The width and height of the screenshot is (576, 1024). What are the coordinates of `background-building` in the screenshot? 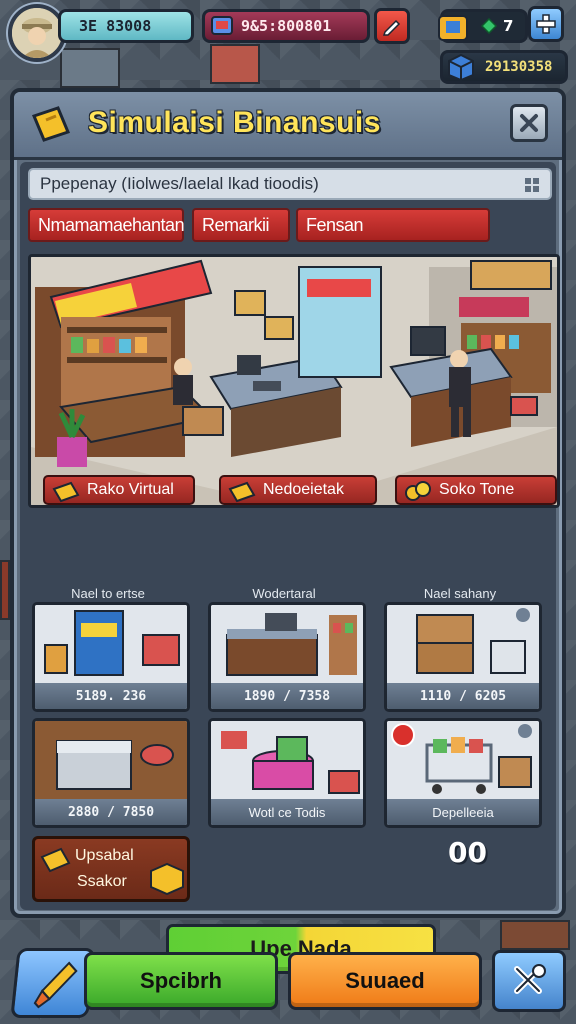 It's located at (5, 590).